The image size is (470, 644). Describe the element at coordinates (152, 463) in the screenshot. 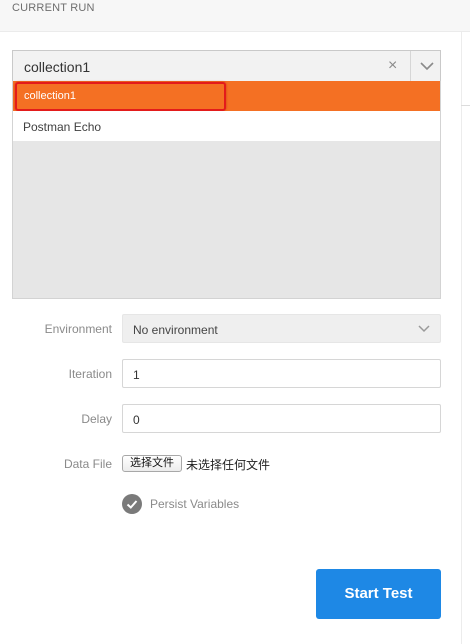

I see `choose-file-button: 选择文件` at that location.